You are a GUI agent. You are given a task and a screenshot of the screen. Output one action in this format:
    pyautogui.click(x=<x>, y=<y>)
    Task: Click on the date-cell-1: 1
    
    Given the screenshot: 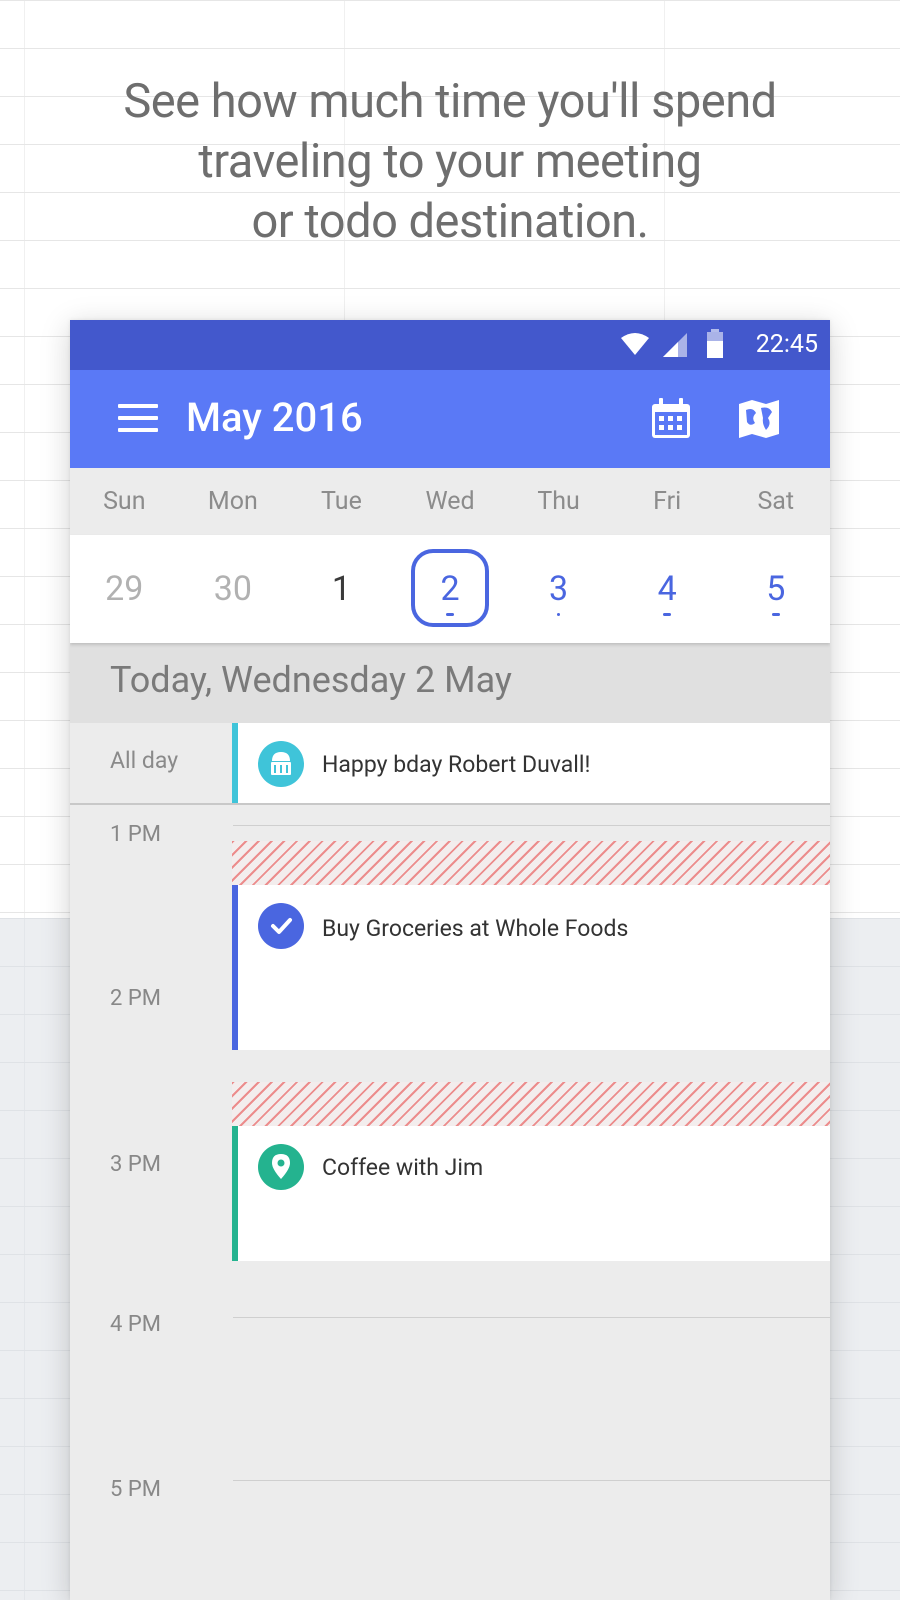 What is the action you would take?
    pyautogui.click(x=341, y=589)
    